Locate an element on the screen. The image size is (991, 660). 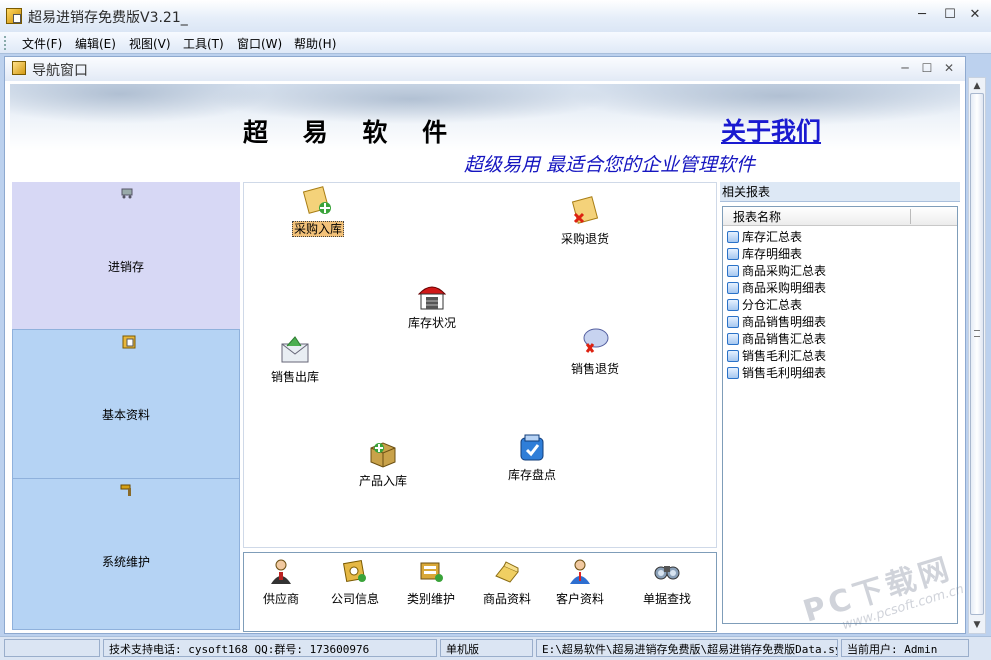
child-maximize-button: ☐ is located at coordinates (927, 69).